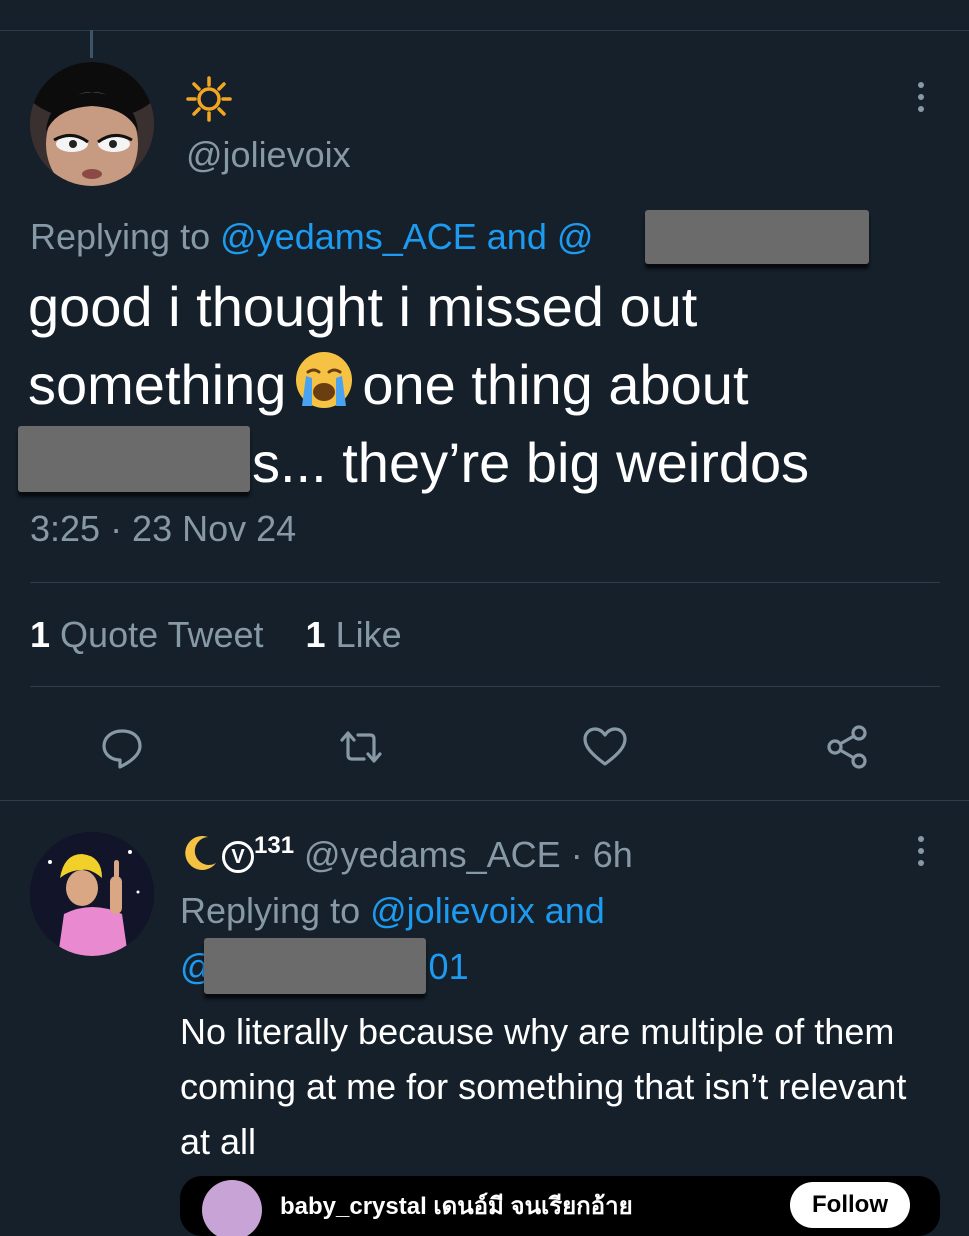 This screenshot has width=969, height=1236. I want to click on thread-connector, so click(91, 44).